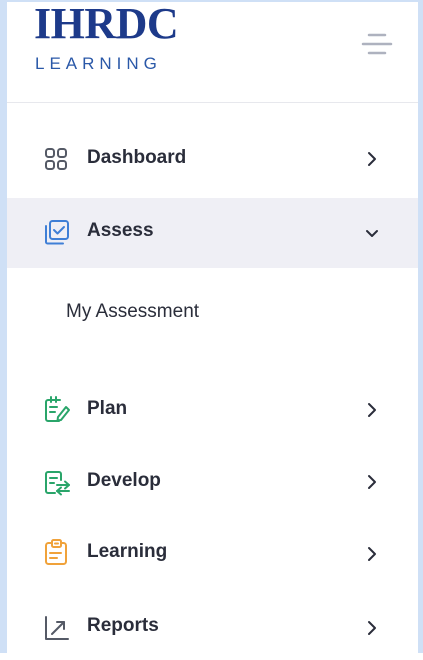 The width and height of the screenshot is (423, 660). Describe the element at coordinates (57, 409) in the screenshot. I see `edit-list-icon` at that location.